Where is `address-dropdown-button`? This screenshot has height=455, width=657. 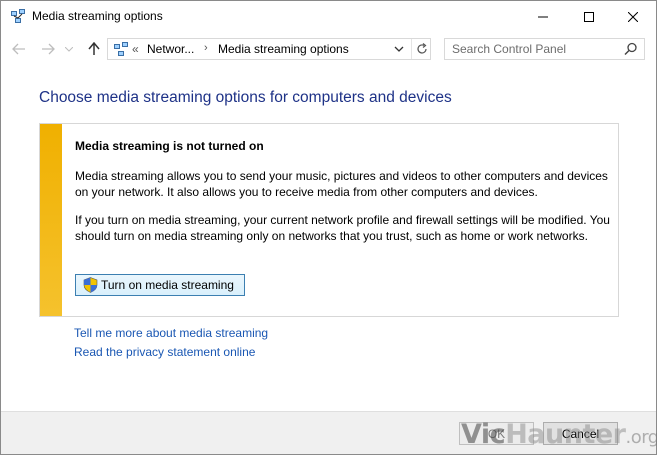 address-dropdown-button is located at coordinates (399, 49).